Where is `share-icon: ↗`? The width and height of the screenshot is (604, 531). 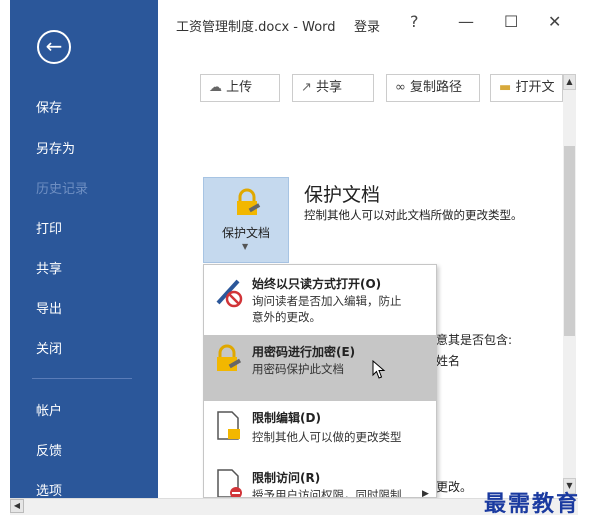 share-icon: ↗ is located at coordinates (306, 87).